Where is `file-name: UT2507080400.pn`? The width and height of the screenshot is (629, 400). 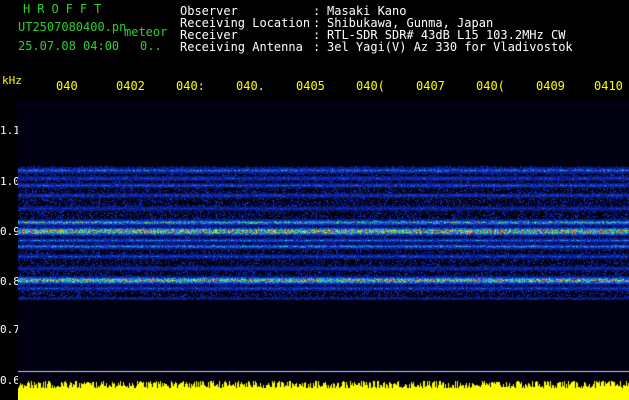
file-name: UT2507080400.pn is located at coordinates (72, 27).